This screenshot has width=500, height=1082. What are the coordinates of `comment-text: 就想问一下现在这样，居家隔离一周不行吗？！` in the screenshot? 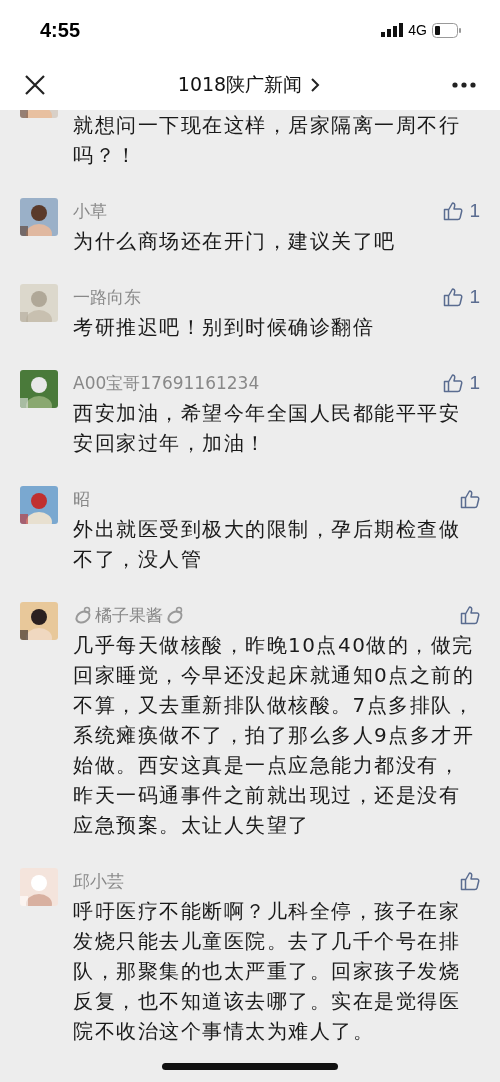 It's located at (267, 140).